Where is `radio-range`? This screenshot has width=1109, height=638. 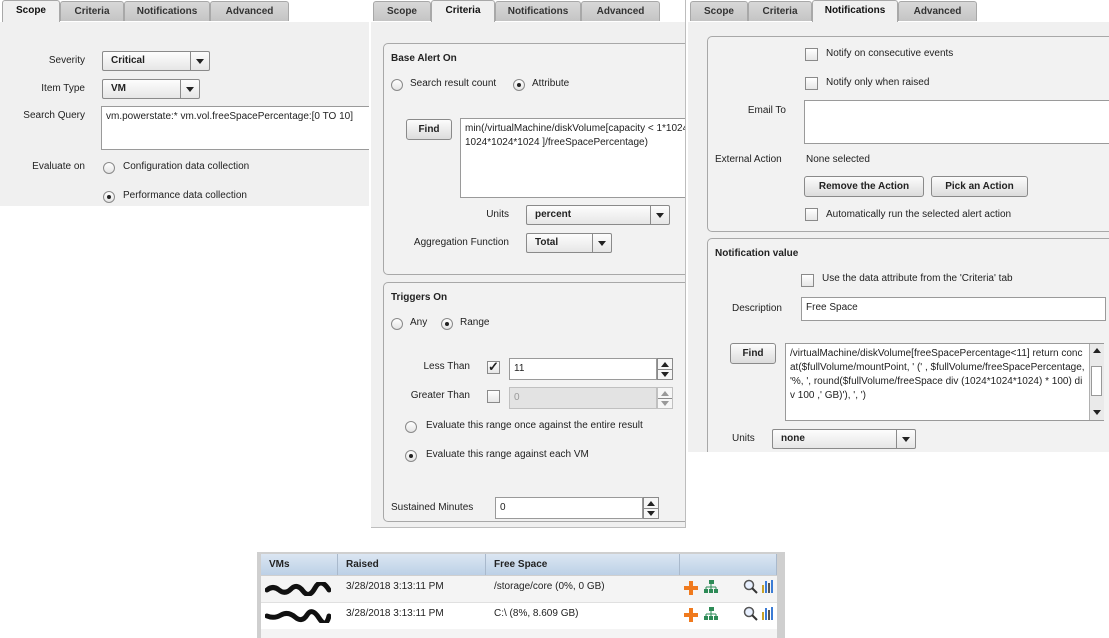
radio-range is located at coordinates (447, 324).